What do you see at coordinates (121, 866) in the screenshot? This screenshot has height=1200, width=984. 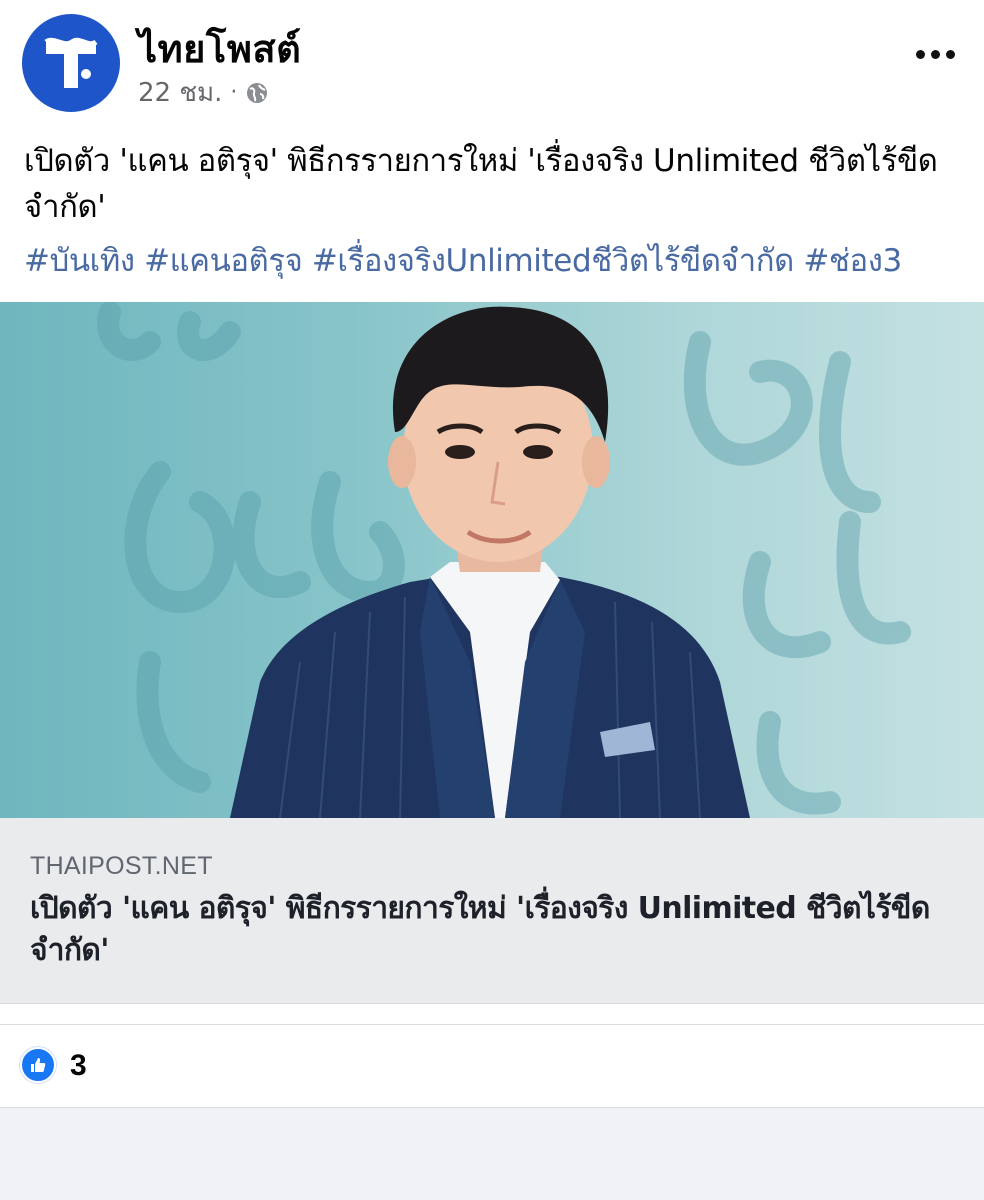 I see `link-domain: THAIPOST.NET` at bounding box center [121, 866].